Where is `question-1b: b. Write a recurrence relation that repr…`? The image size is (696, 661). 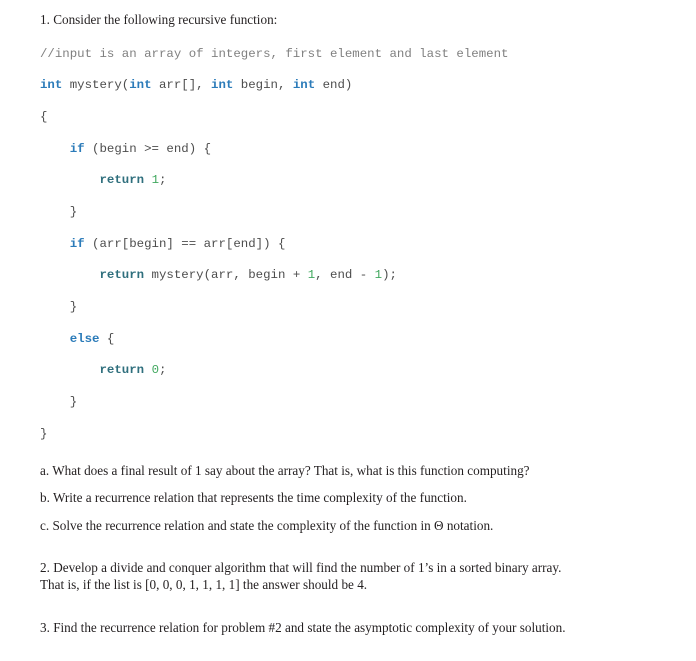
question-1b: b. Write a recurrence relation that repr… is located at coordinates (253, 498).